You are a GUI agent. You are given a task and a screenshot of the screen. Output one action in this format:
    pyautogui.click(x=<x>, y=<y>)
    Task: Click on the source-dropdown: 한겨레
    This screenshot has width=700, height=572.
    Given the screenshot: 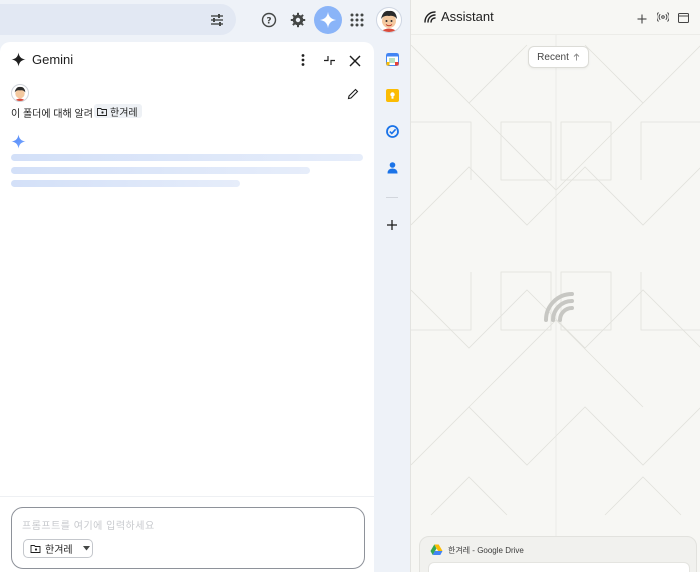 What is the action you would take?
    pyautogui.click(x=58, y=548)
    